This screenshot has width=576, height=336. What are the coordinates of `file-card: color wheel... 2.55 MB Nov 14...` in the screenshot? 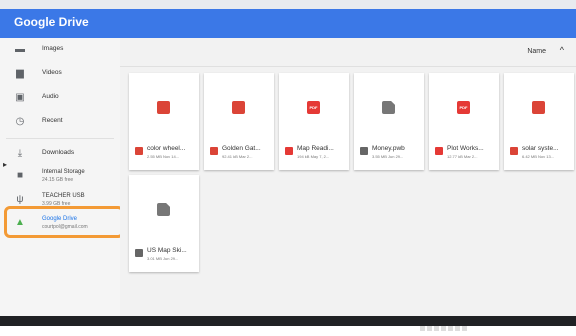 It's located at (164, 121).